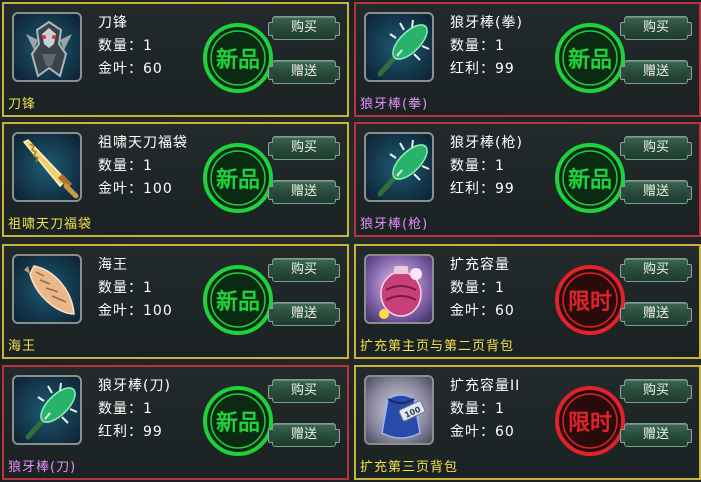 The image size is (701, 482). I want to click on shop-item-card: 刀锋 数量：1 金叶：60 新品 购买 赠送 刀锋, so click(175, 59).